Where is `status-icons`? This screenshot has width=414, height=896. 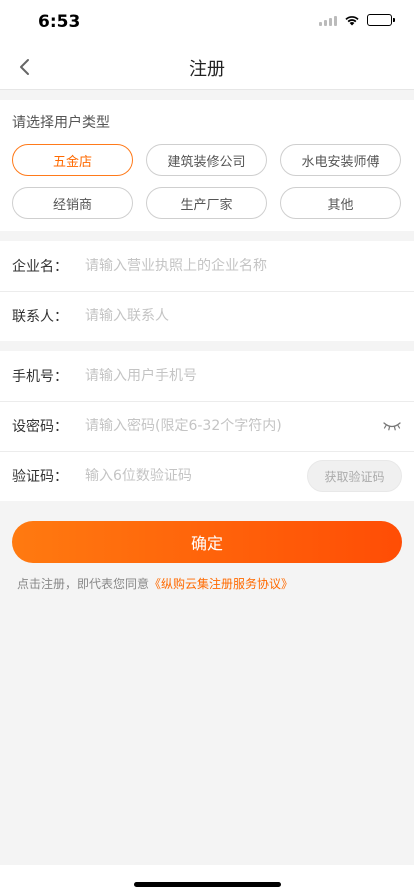
status-icons is located at coordinates (357, 20).